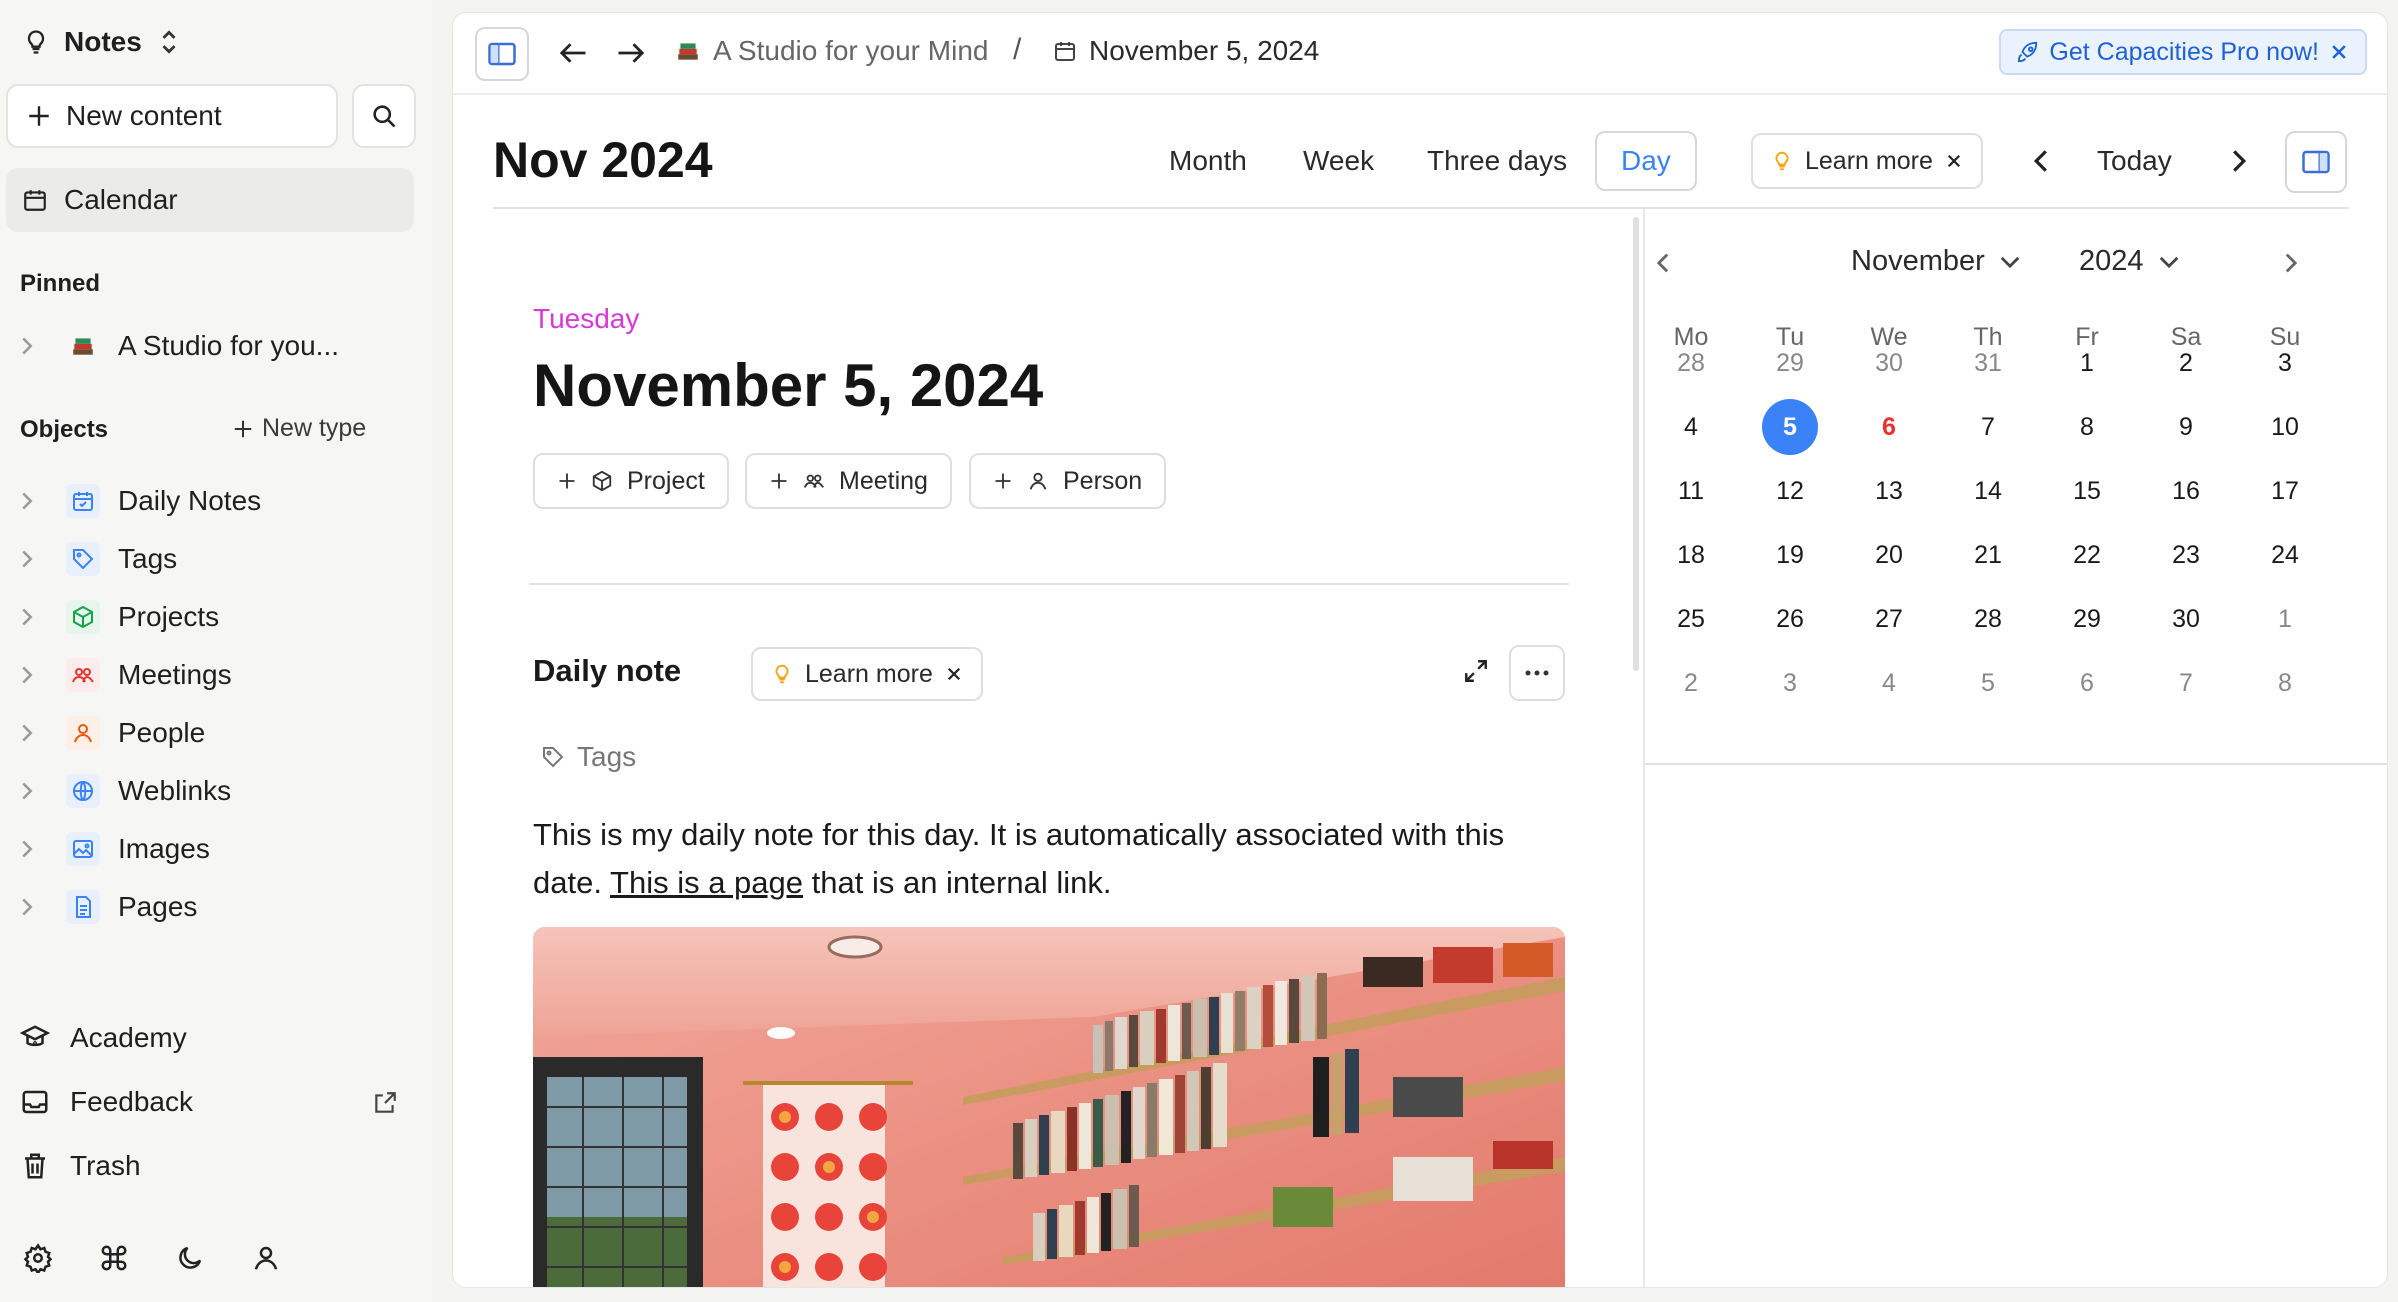 This screenshot has height=1302, width=2398. What do you see at coordinates (125, 791) in the screenshot?
I see `sidebar-item-weblinks: Weblinks` at bounding box center [125, 791].